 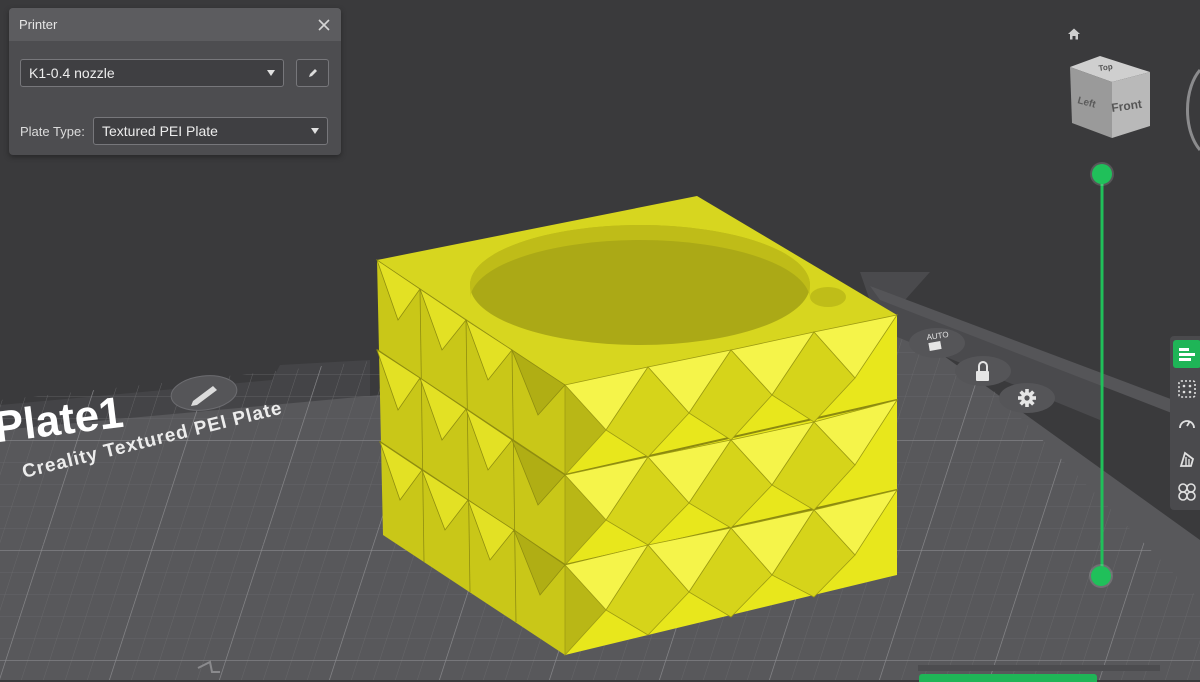 I want to click on right-toolbar, so click(x=1185, y=423).